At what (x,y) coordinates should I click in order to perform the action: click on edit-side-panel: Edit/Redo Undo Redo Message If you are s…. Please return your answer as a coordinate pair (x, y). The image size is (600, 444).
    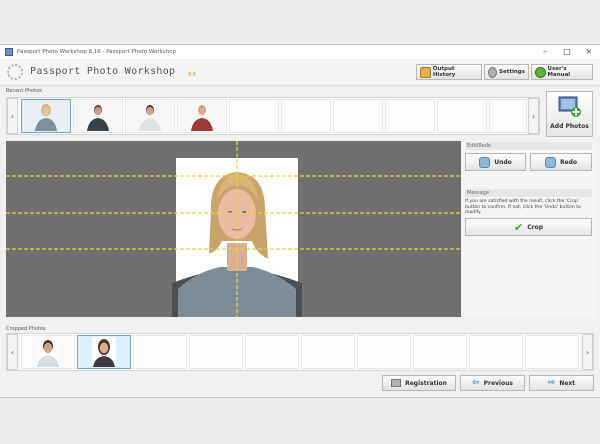
    Looking at the image, I should click on (528, 229).